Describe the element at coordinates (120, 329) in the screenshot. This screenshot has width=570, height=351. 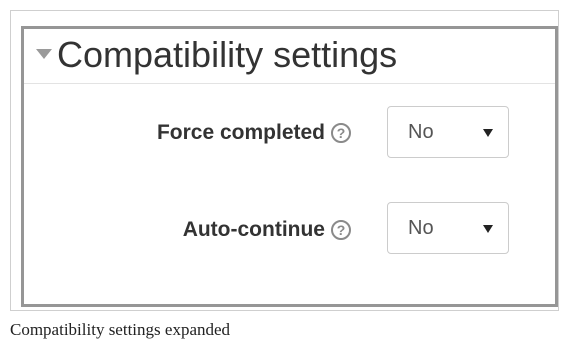
I see `figure-caption: Compatibility settings expanded` at that location.